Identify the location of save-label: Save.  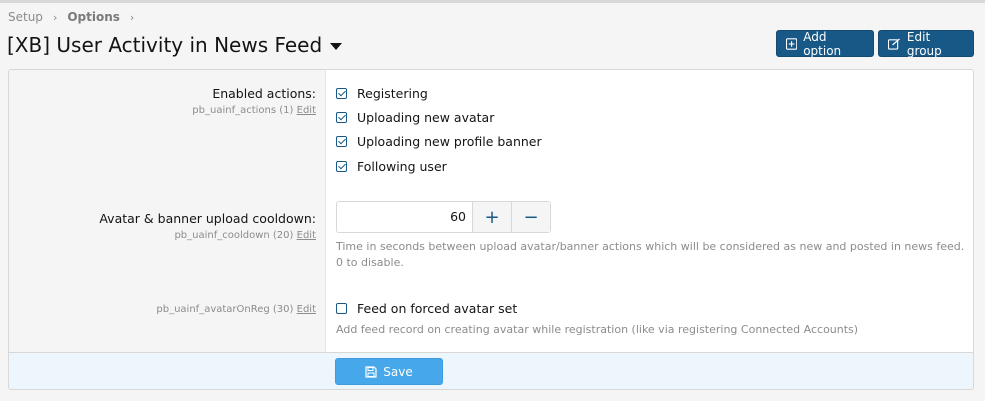
(398, 371).